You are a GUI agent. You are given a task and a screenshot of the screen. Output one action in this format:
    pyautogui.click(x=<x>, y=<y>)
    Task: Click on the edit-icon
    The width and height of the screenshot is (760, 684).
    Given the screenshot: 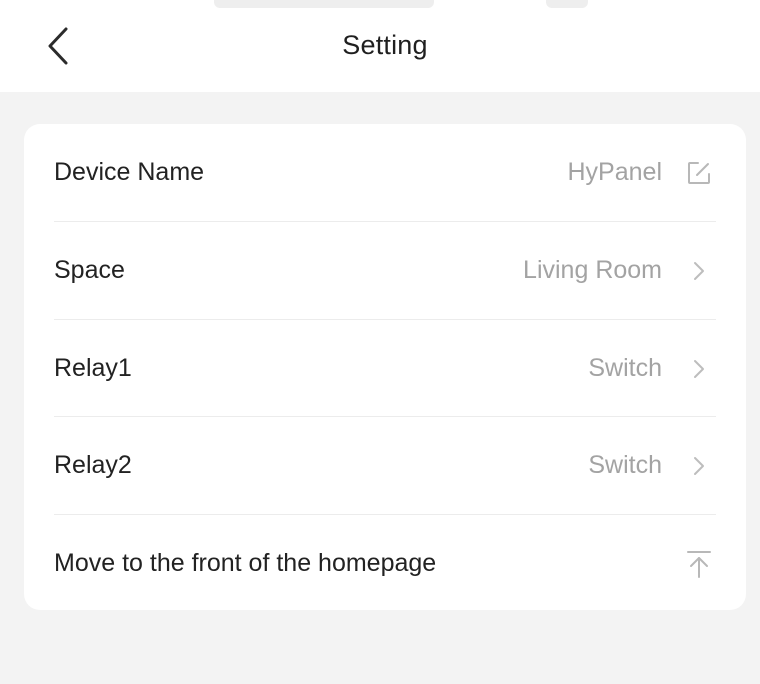 What is the action you would take?
    pyautogui.click(x=699, y=173)
    